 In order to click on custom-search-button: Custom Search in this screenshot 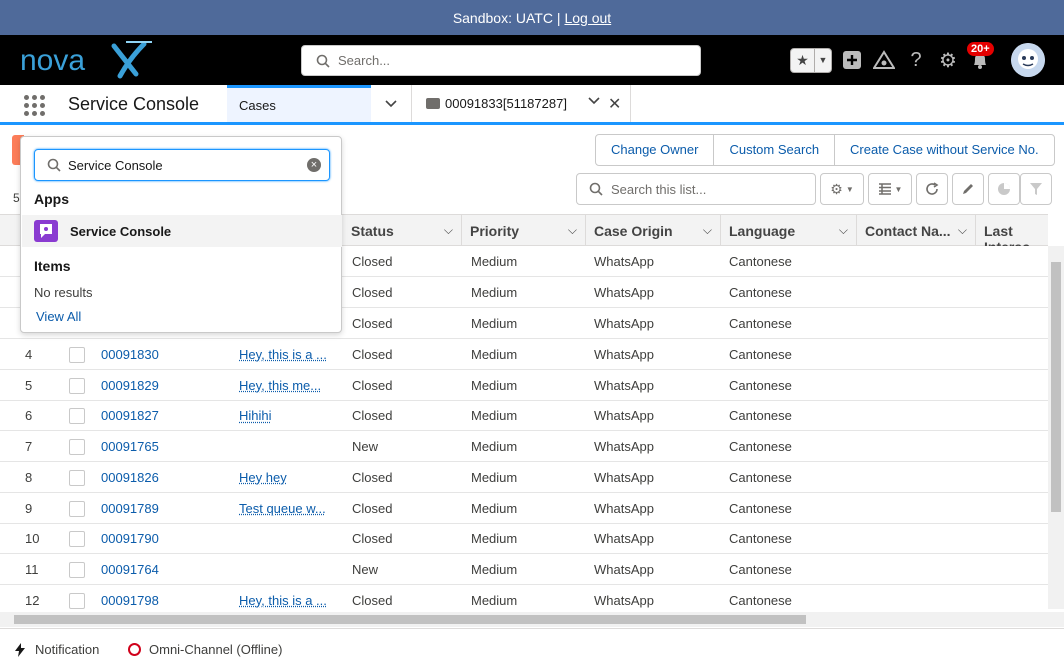, I will do `click(775, 150)`.